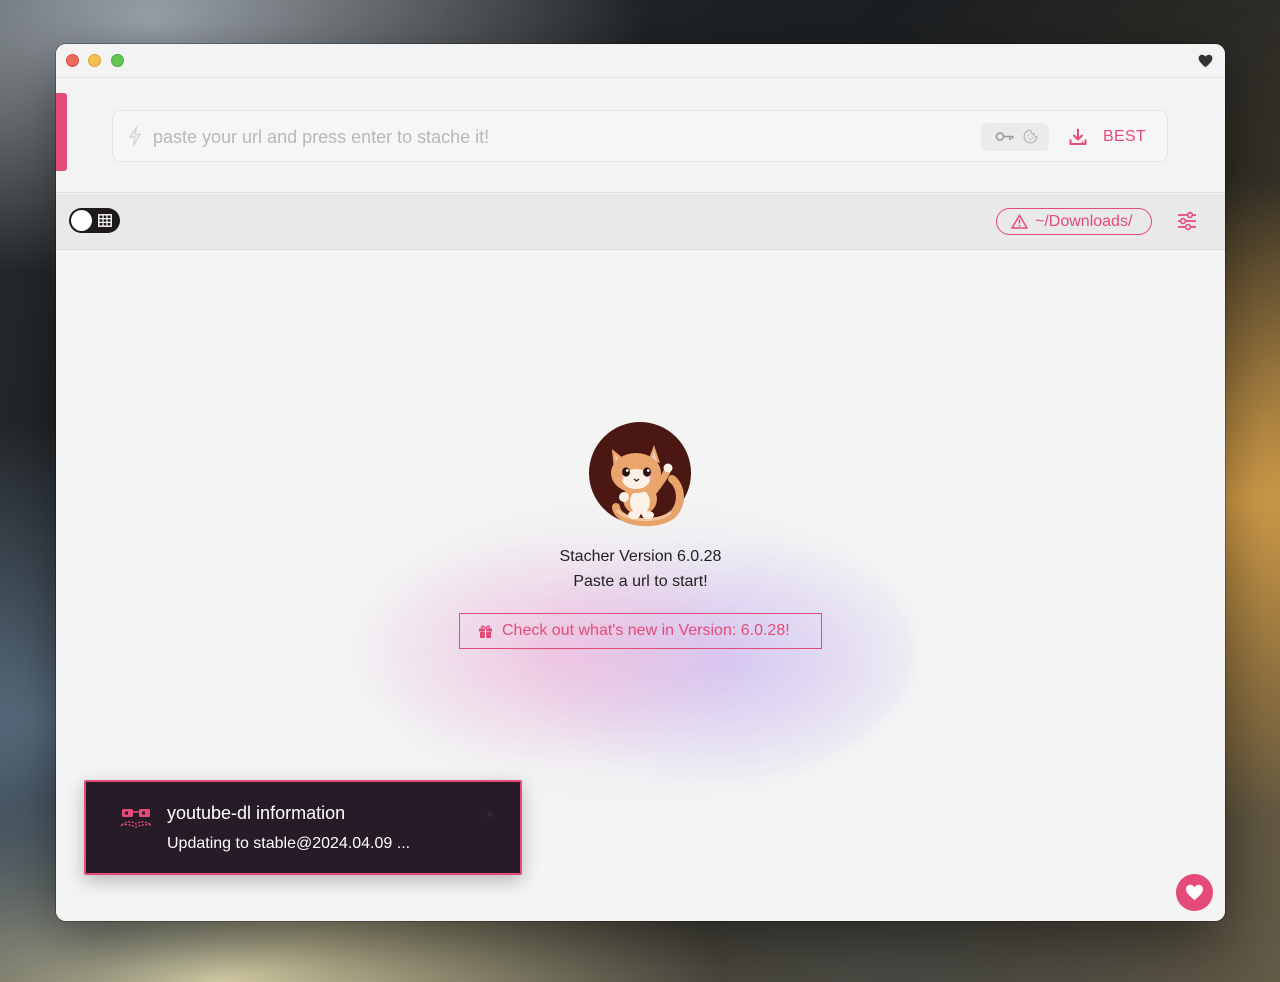 The height and width of the screenshot is (982, 1280). I want to click on toolbar: ~/Downloads/, so click(640, 222).